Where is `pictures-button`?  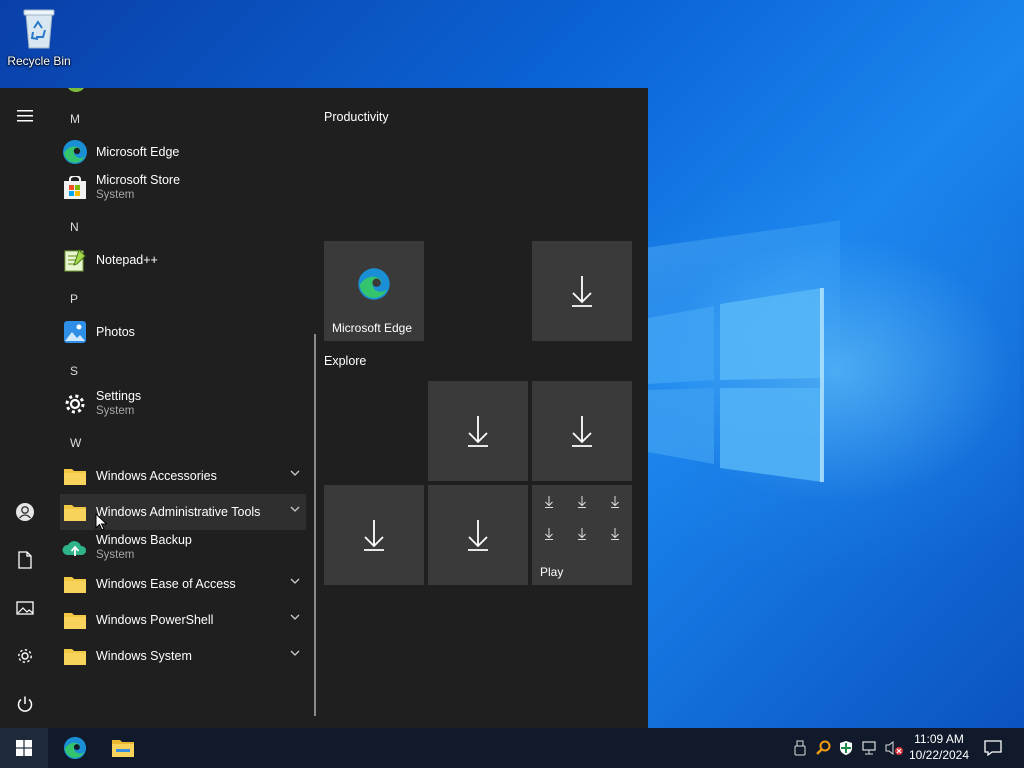 pictures-button is located at coordinates (25, 608).